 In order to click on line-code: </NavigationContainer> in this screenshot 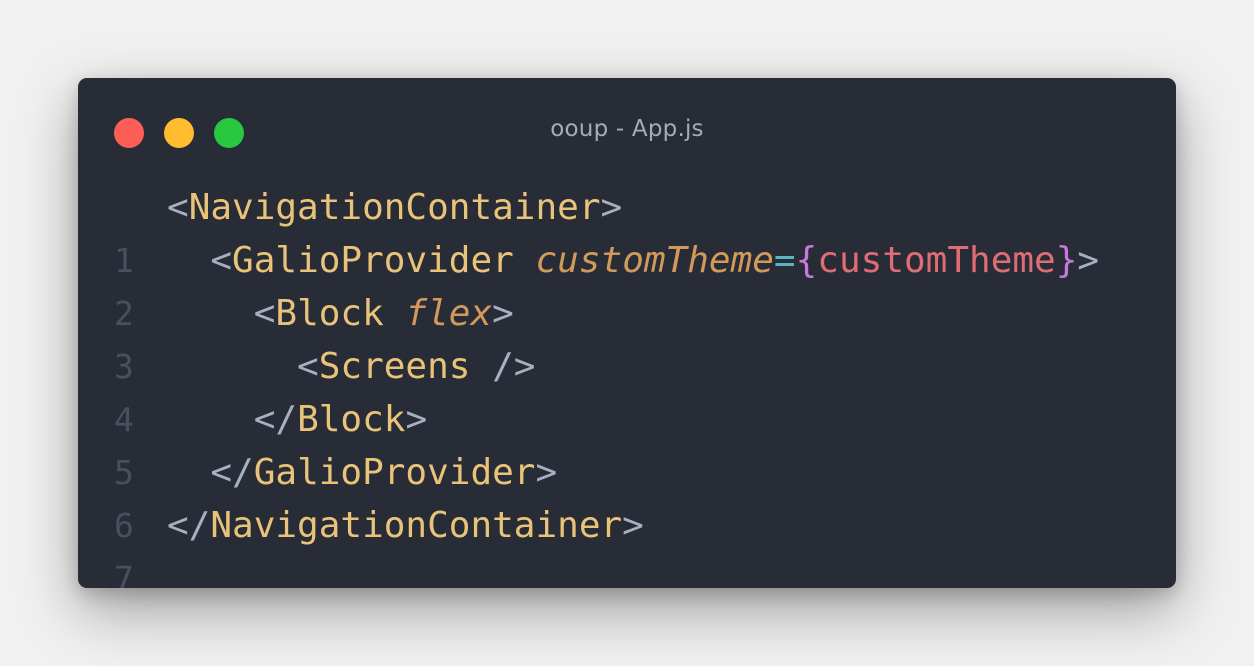, I will do `click(405, 525)`.